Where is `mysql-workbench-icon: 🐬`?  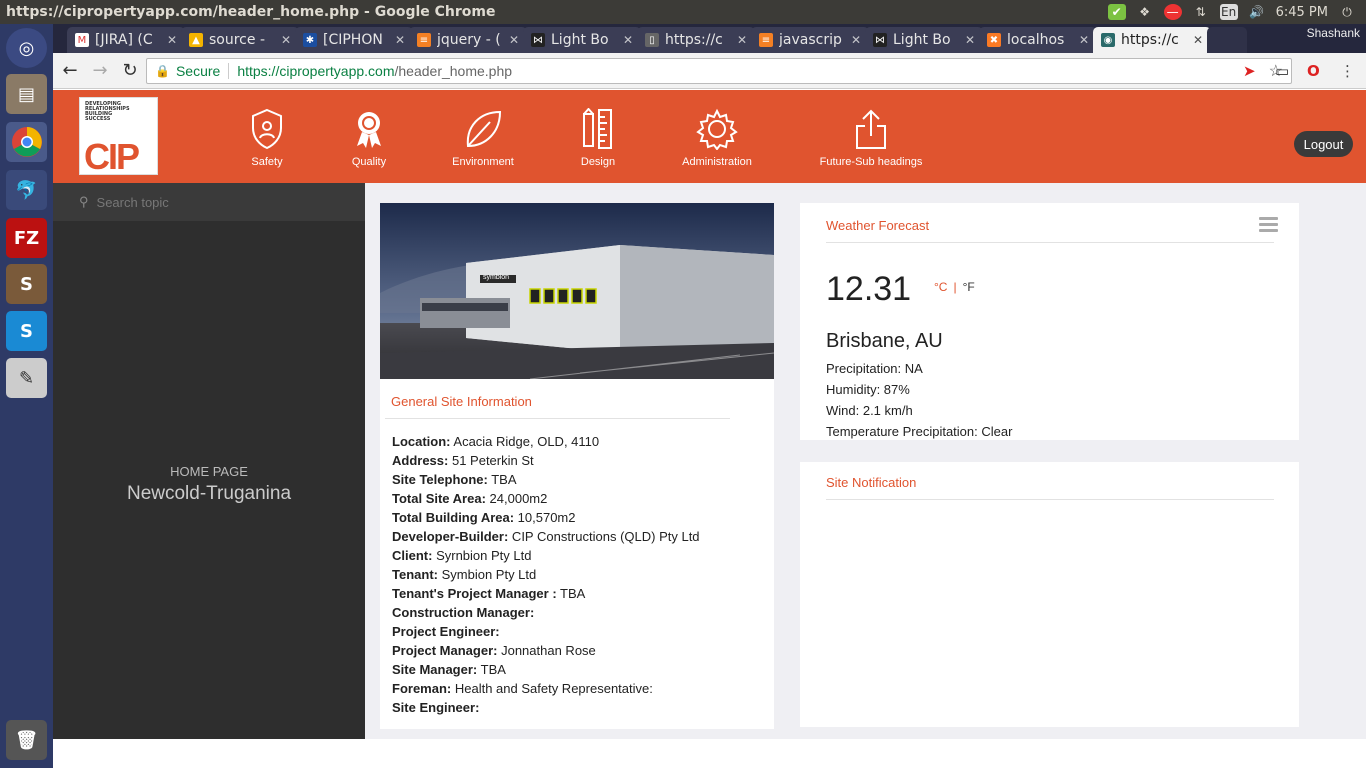
mysql-workbench-icon: 🐬 is located at coordinates (26, 190).